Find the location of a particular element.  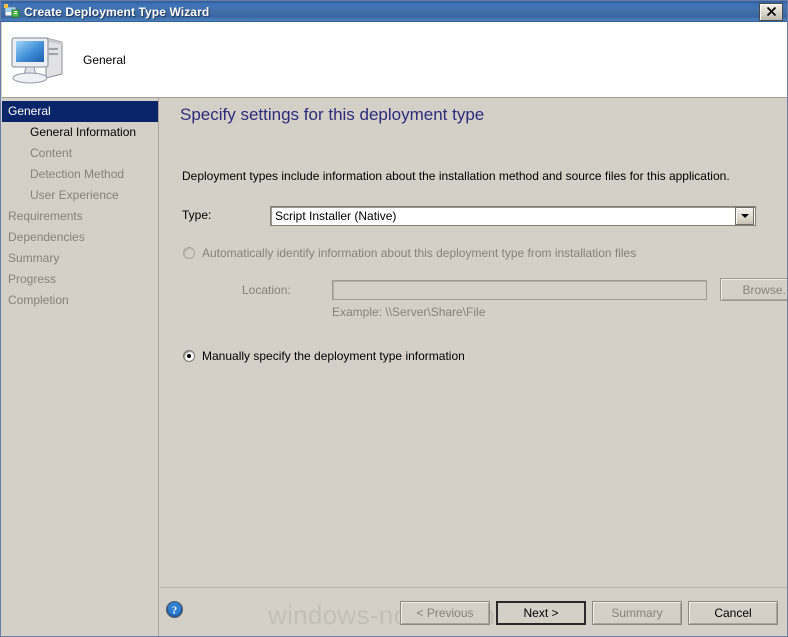

deployment-type-row: Type: Script Installer (Native) is located at coordinates (479, 216).